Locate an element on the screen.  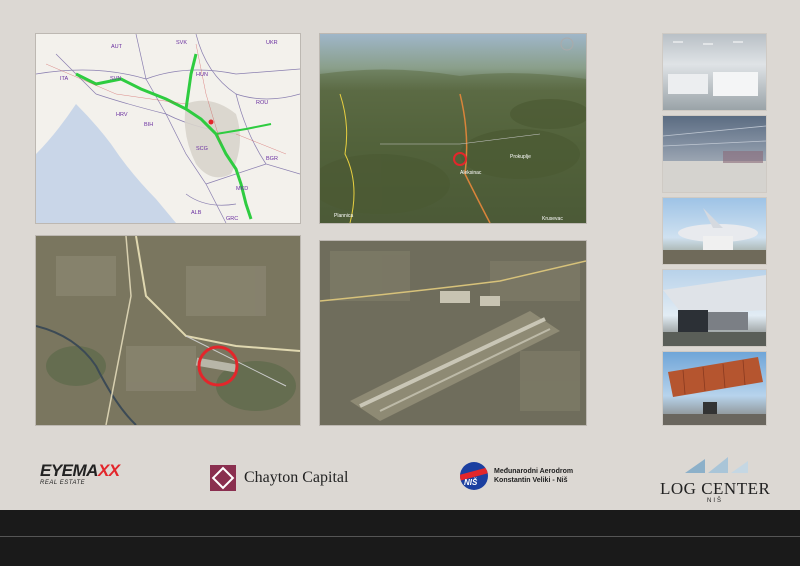
log-center-city: NIŠ is located at coordinates (714, 501).